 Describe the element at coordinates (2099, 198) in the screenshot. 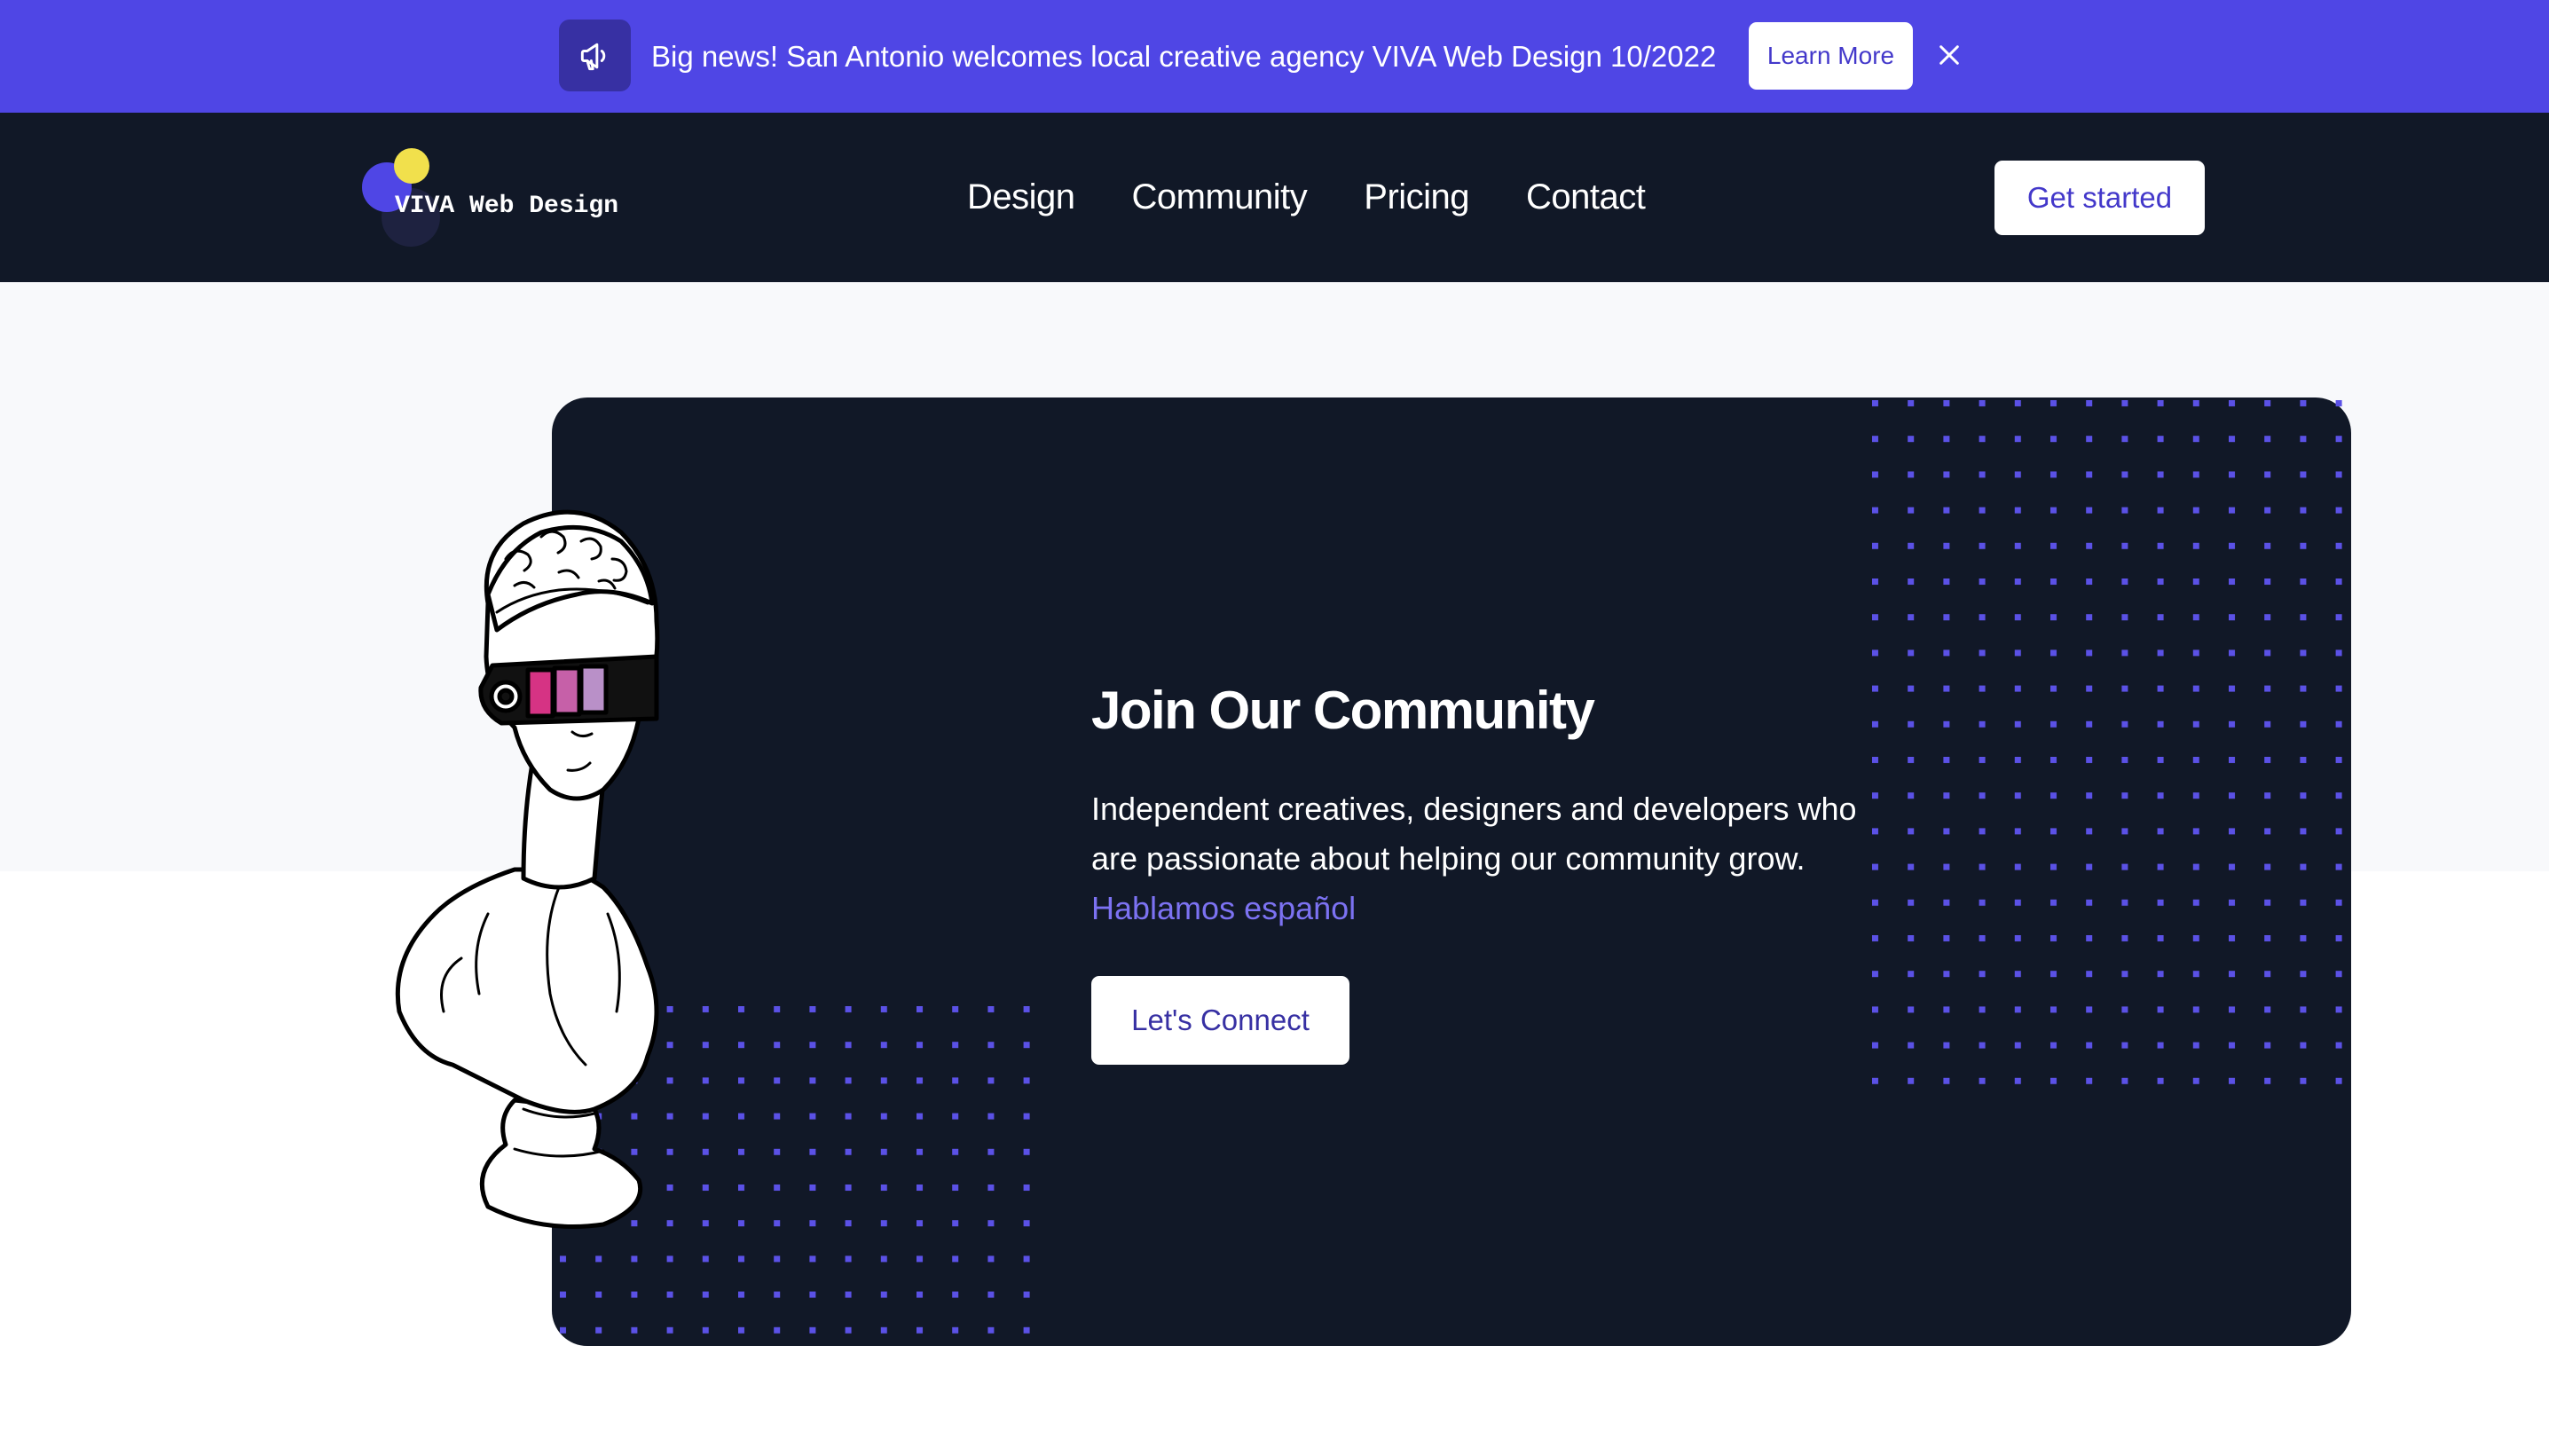

I see `get-started-button: Get started` at that location.